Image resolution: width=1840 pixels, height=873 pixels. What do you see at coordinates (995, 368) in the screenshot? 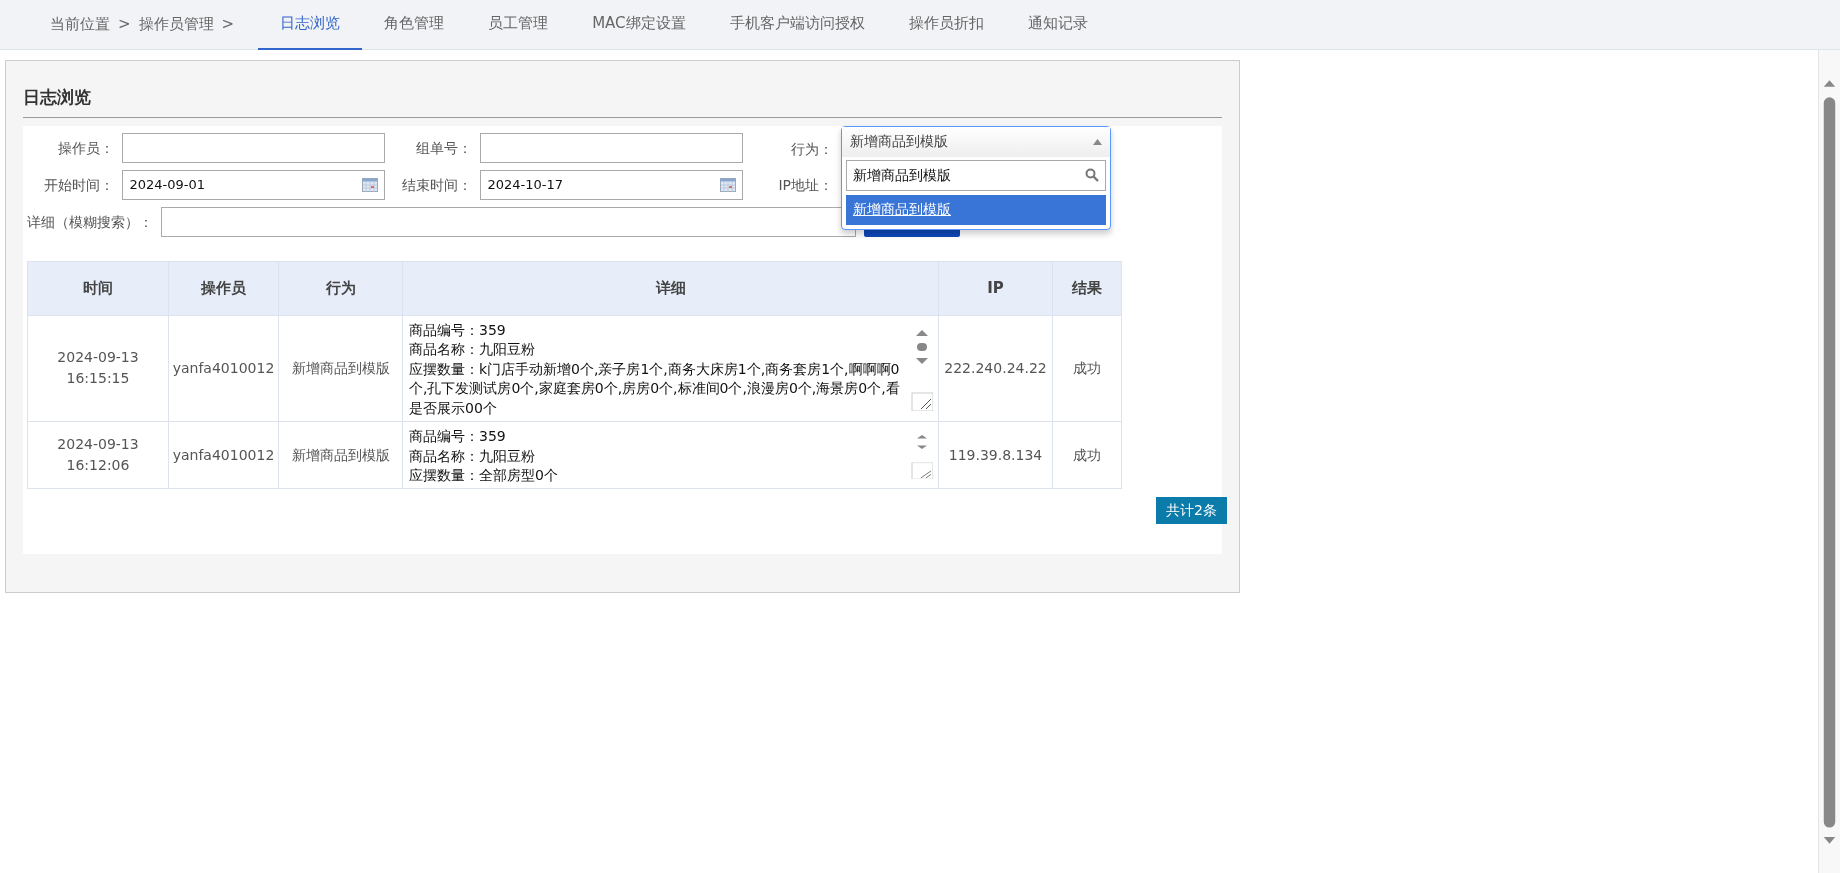
I see `table-cell: 222.240.24.22` at bounding box center [995, 368].